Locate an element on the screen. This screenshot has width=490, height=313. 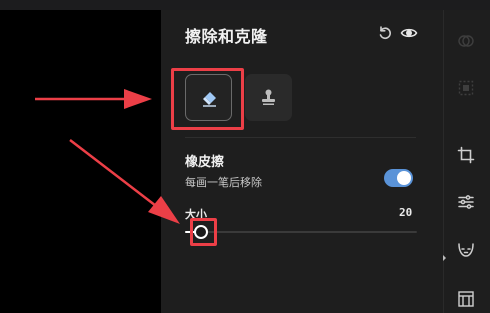
panel-title: 擦除和克隆 is located at coordinates (226, 36).